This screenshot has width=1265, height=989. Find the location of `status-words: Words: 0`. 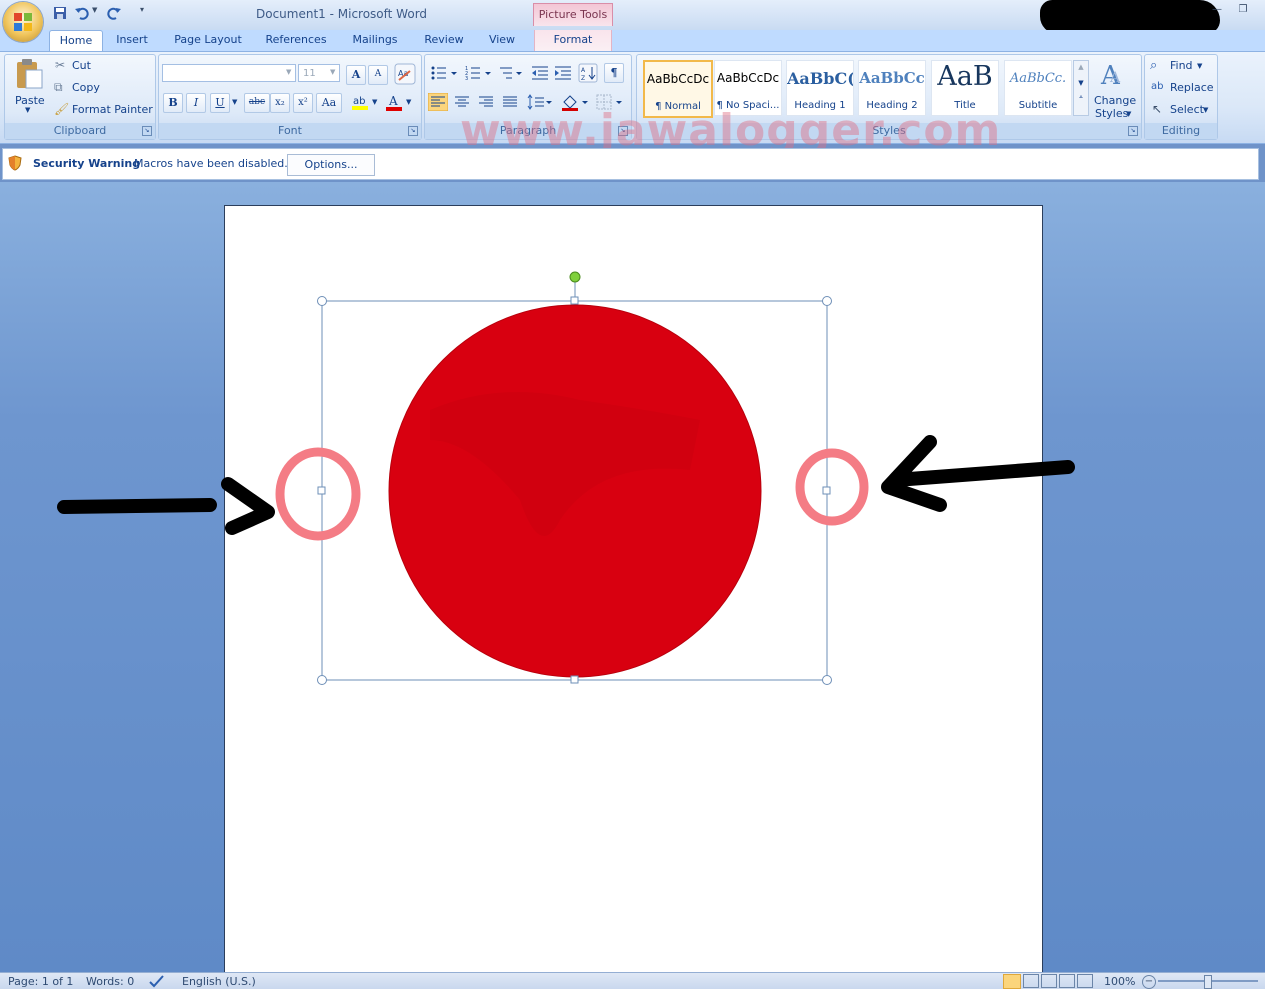

status-words: Words: 0 is located at coordinates (110, 981).